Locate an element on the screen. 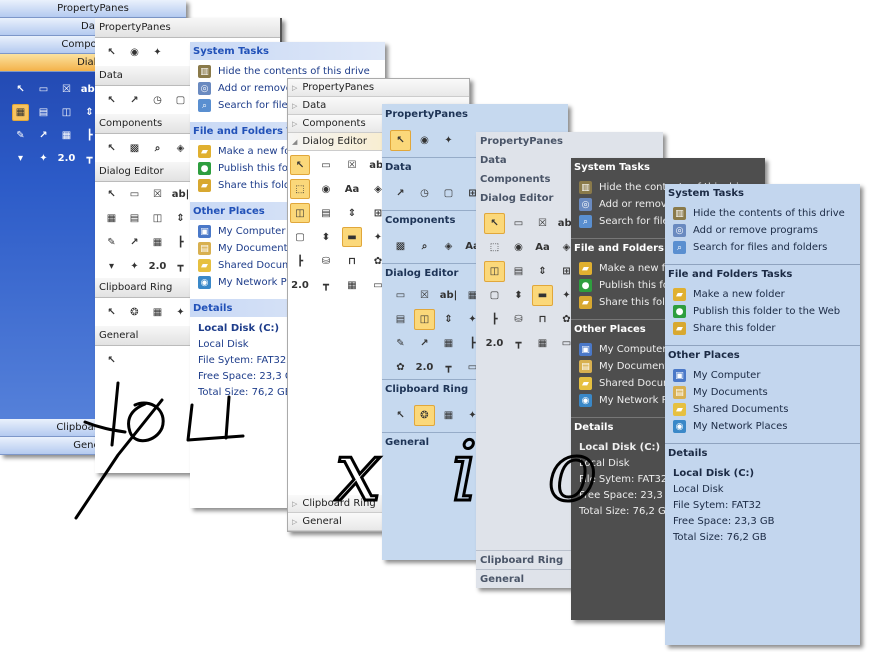  task-section-header: File and Folders Tasks is located at coordinates (762, 274).